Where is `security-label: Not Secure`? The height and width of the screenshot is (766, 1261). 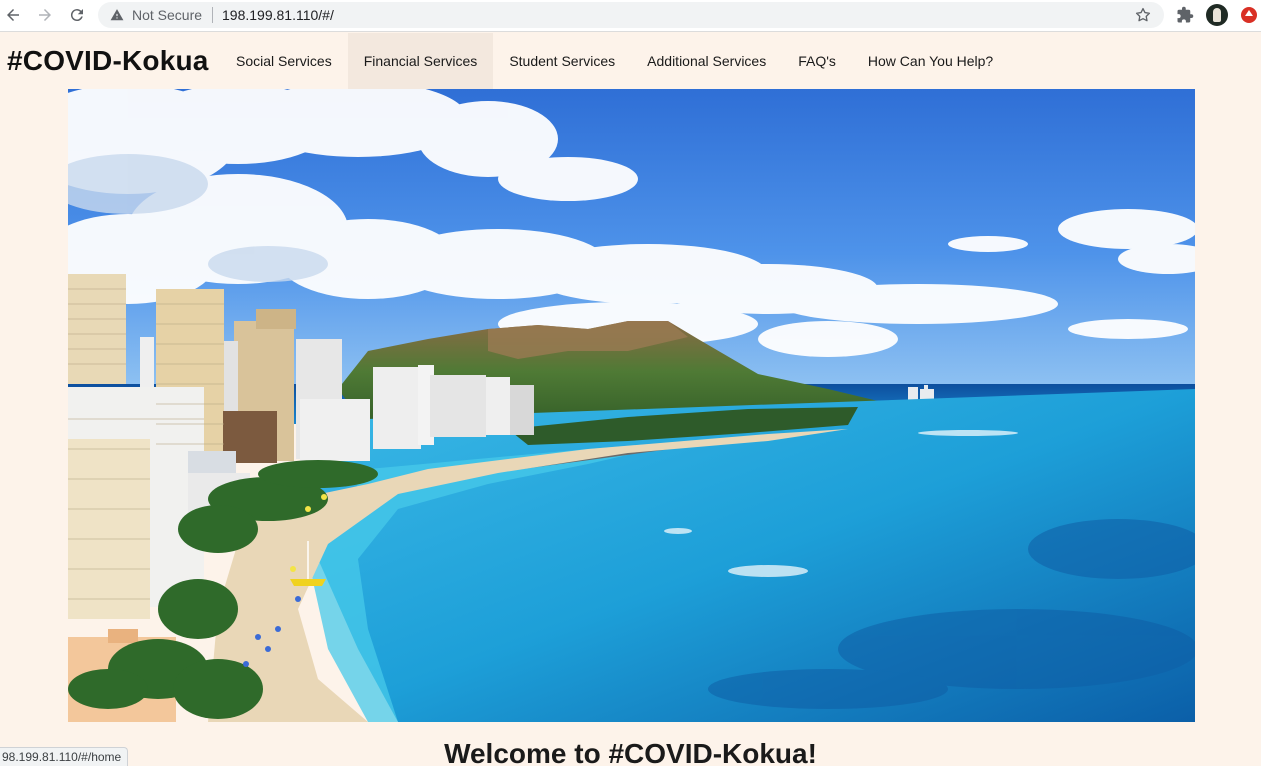 security-label: Not Secure is located at coordinates (167, 15).